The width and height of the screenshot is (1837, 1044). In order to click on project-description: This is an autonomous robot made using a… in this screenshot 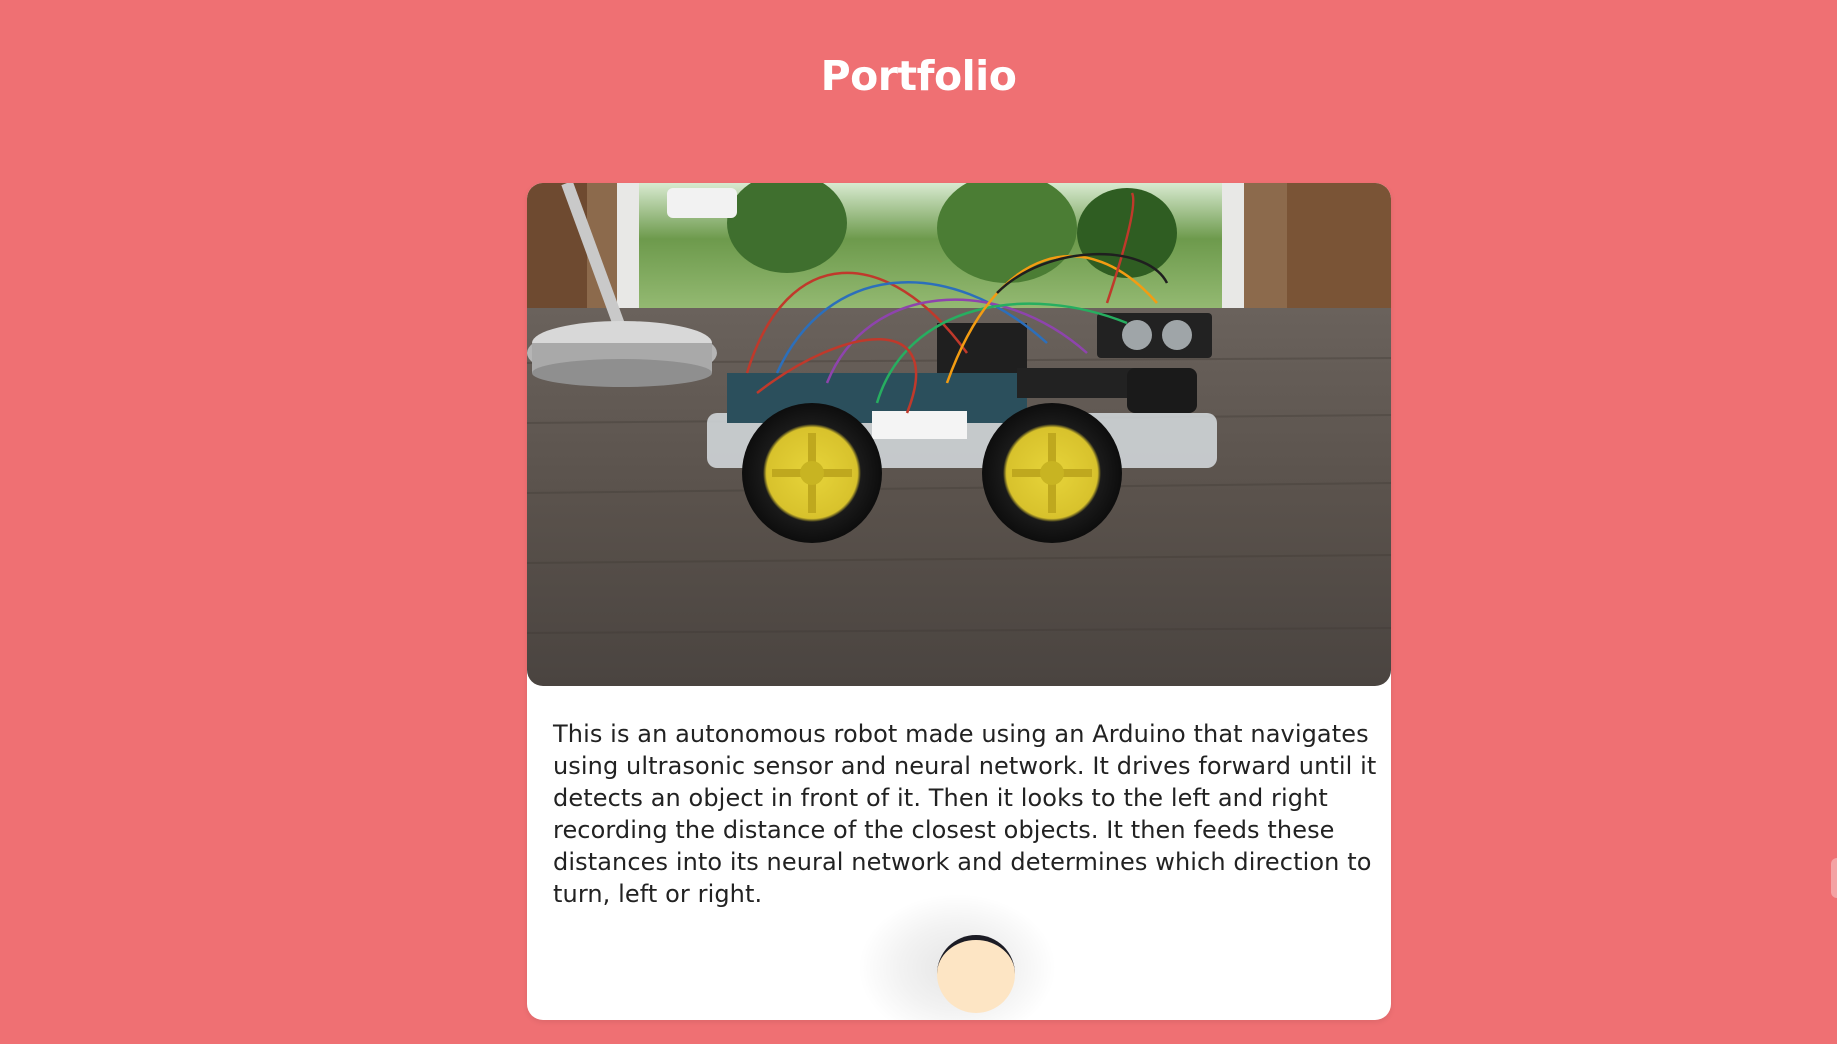, I will do `click(965, 814)`.